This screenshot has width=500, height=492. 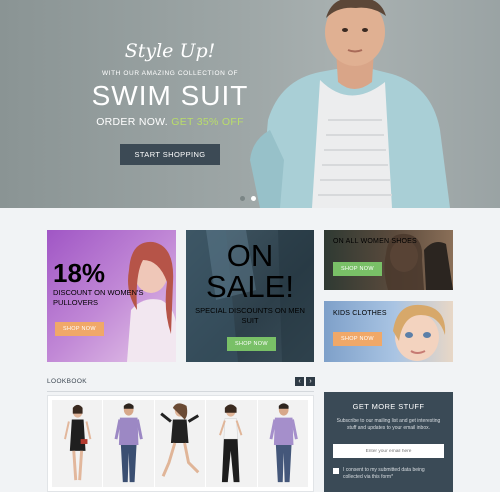 What do you see at coordinates (250, 286) in the screenshot?
I see `promo-sale-line2: SALE!` at bounding box center [250, 286].